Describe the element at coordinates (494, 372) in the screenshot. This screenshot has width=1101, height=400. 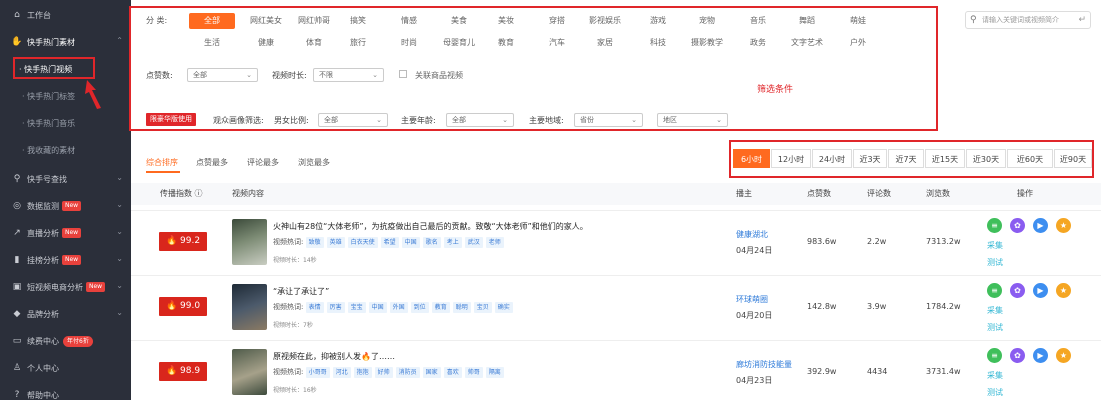
I see `hot-word-tag: 隔离` at that location.